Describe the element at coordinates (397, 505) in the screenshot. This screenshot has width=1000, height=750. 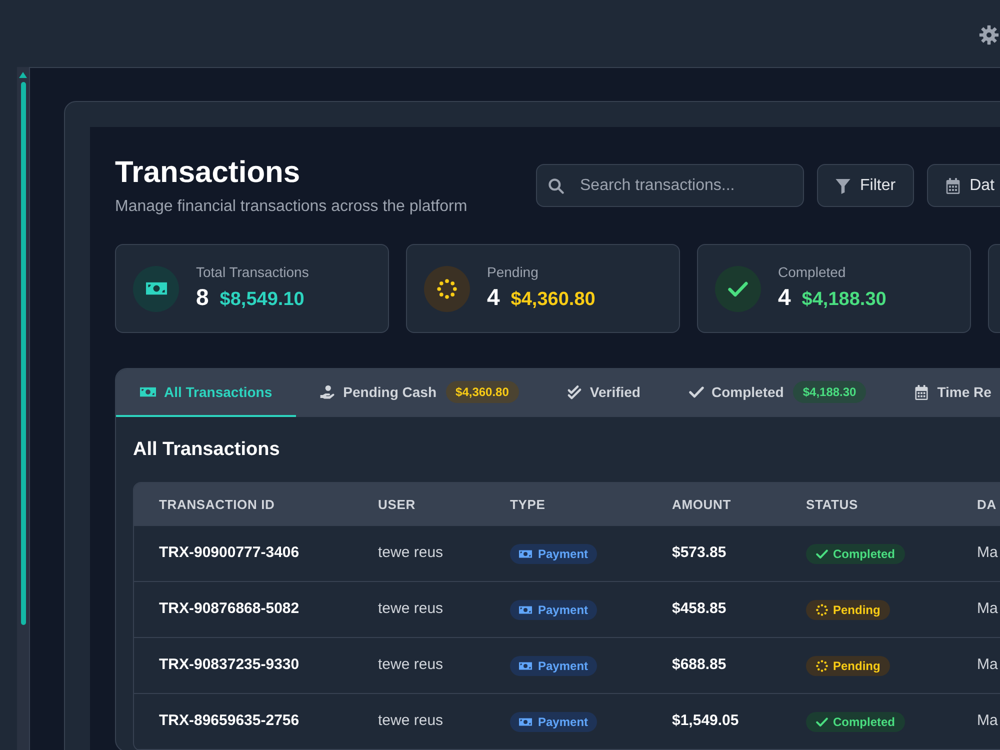
I see `column-header: USER` at that location.